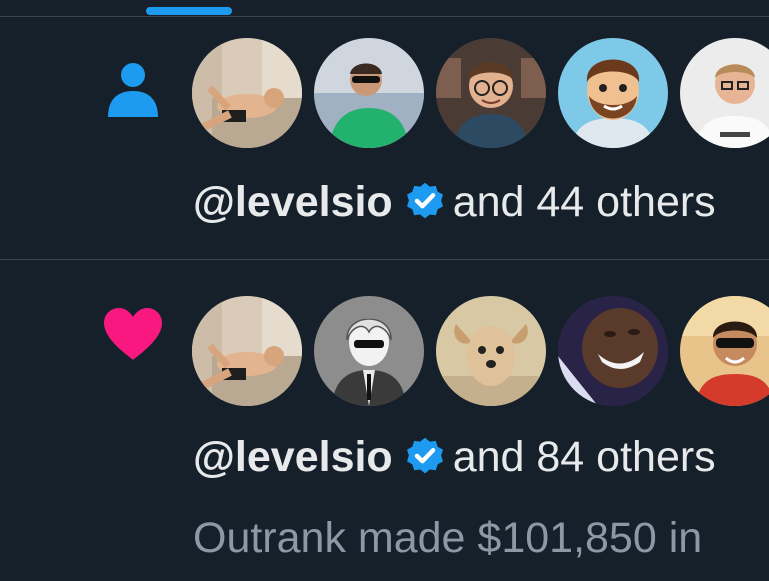 This screenshot has width=769, height=581. What do you see at coordinates (724, 351) in the screenshot?
I see `avatar-cartoon-sunglasses` at bounding box center [724, 351].